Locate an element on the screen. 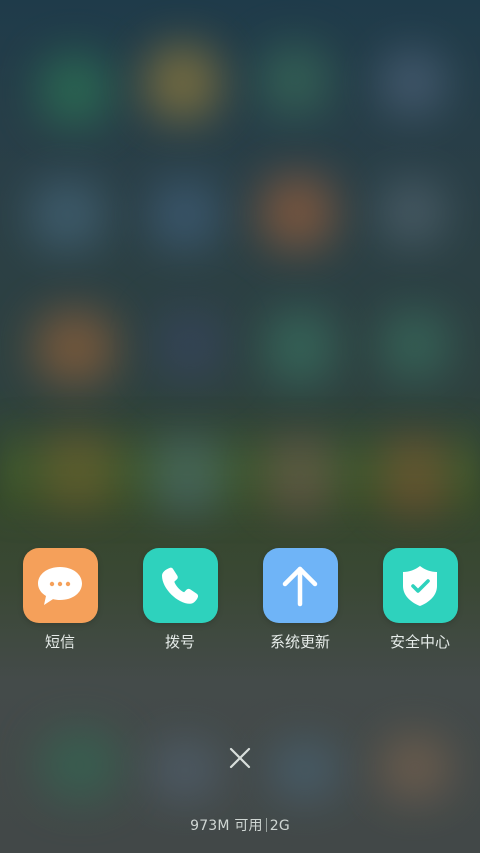 This screenshot has width=480, height=853. dialer-app-icon is located at coordinates (180, 585).